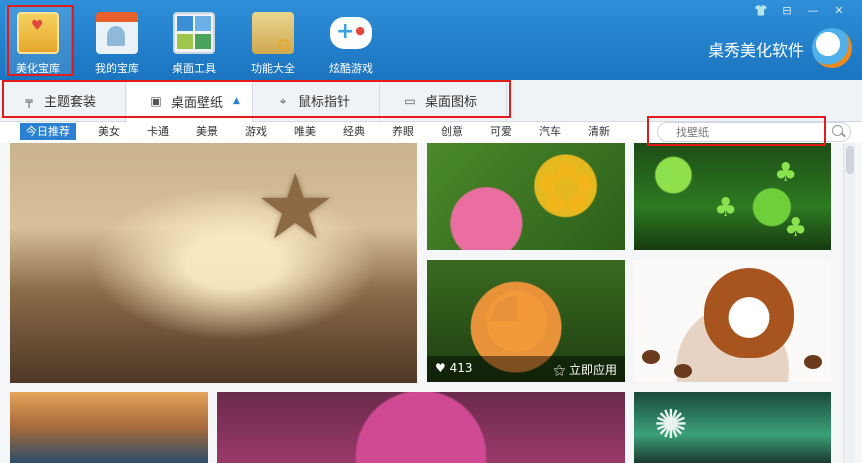  Describe the element at coordinates (526, 369) in the screenshot. I see `tile-hover-overlay: ♥ 413 ⚝ 立即应用` at that location.